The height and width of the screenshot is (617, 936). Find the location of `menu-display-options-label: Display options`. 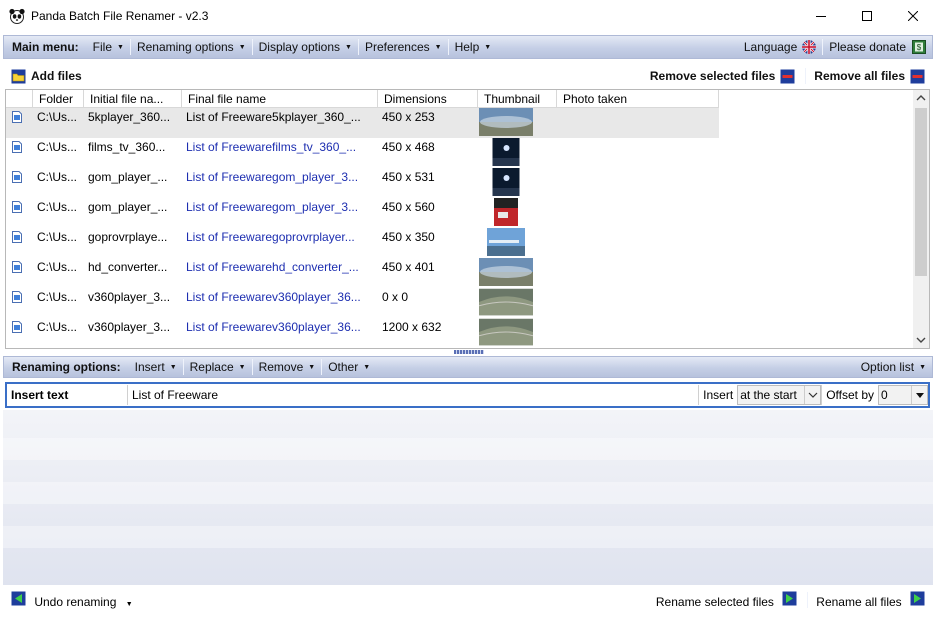

menu-display-options-label: Display options is located at coordinates (299, 47).